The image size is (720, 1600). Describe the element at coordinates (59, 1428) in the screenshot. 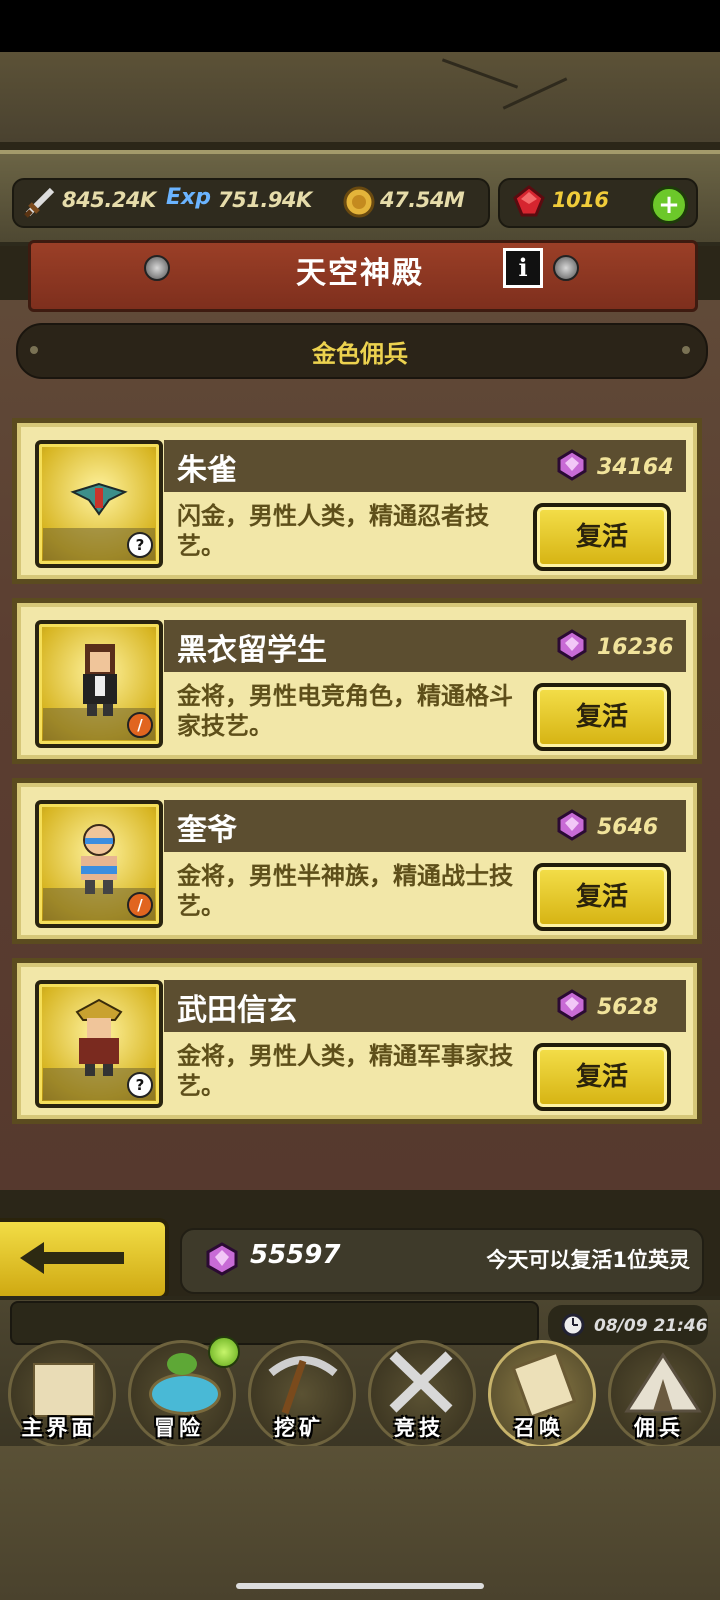

I see `nav-label: 主界面` at that location.